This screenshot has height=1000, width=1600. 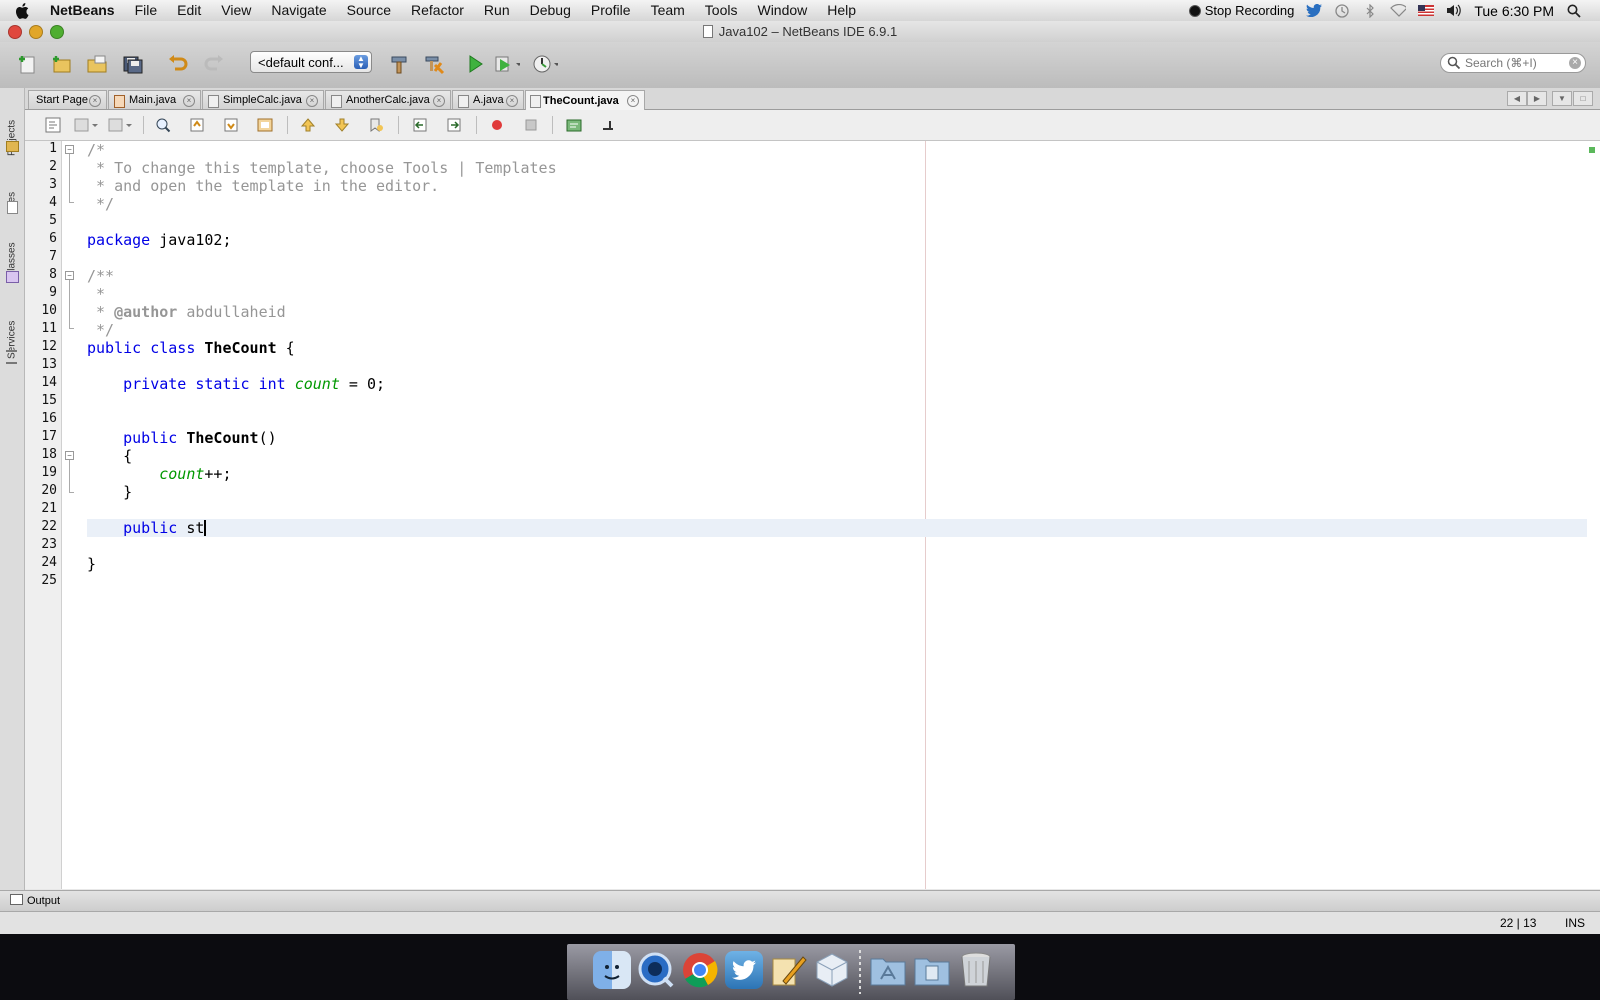 What do you see at coordinates (531, 125) in the screenshot?
I see `stop-macro-recording-button` at bounding box center [531, 125].